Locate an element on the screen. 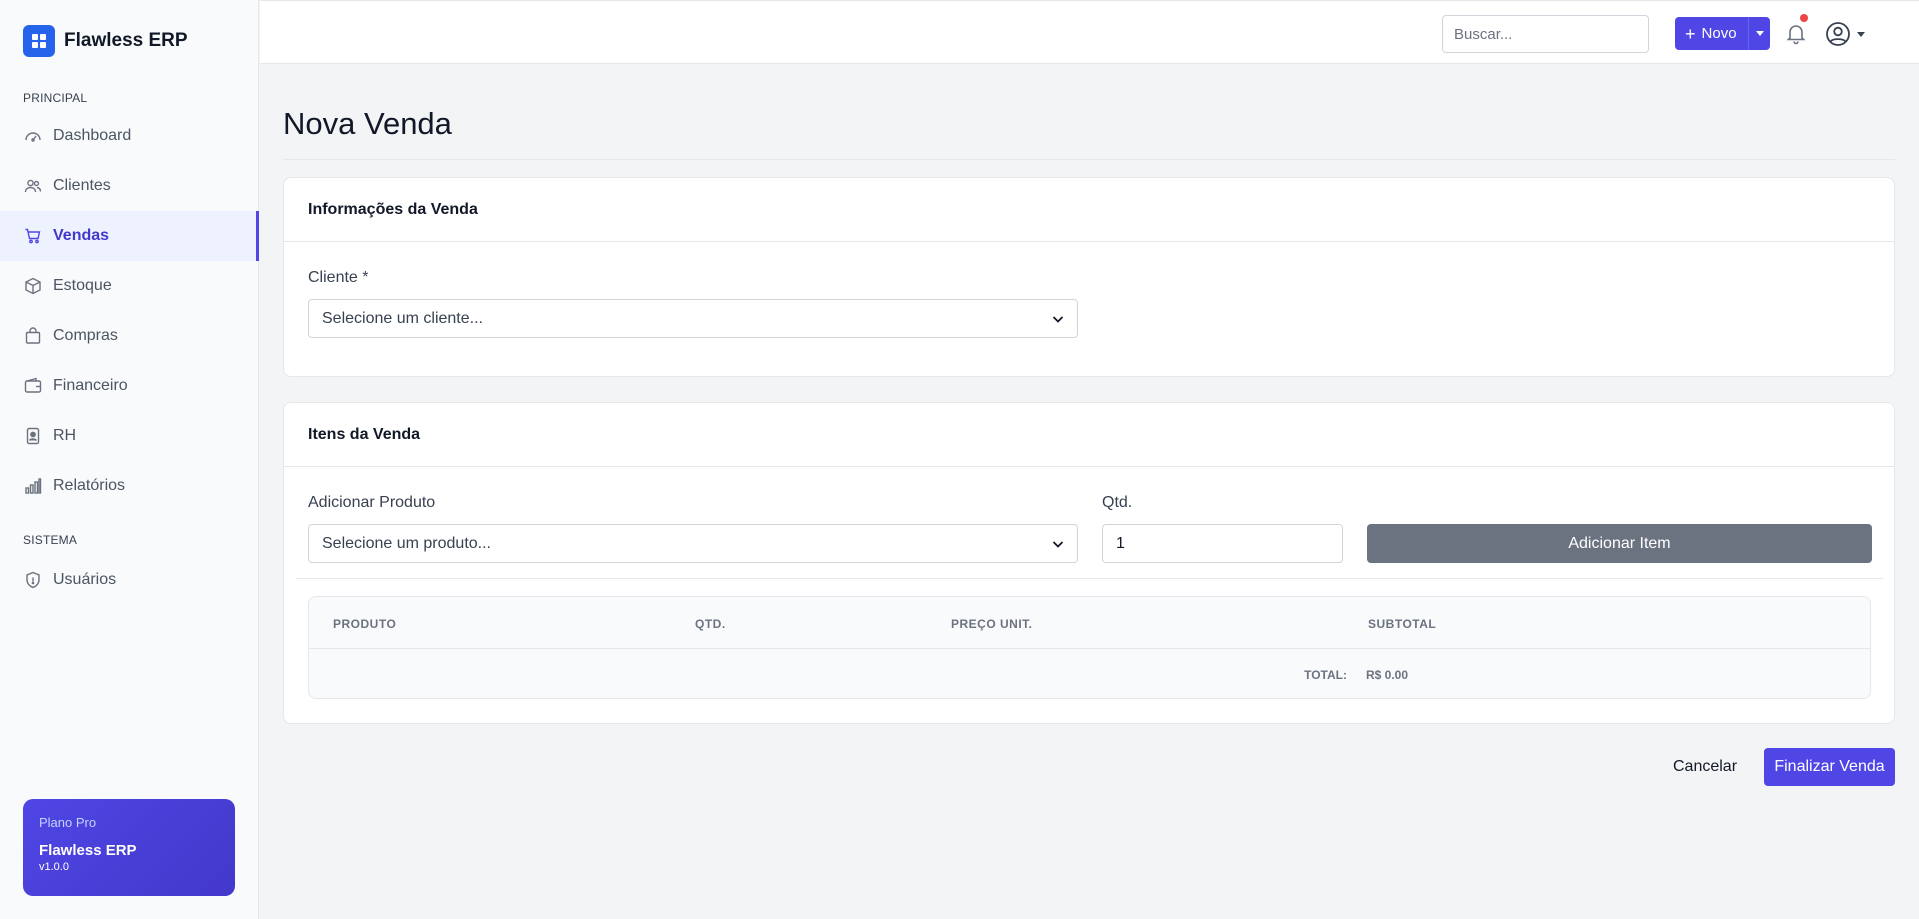 This screenshot has height=919, width=1919. brand: Flawless ERP is located at coordinates (129, 41).